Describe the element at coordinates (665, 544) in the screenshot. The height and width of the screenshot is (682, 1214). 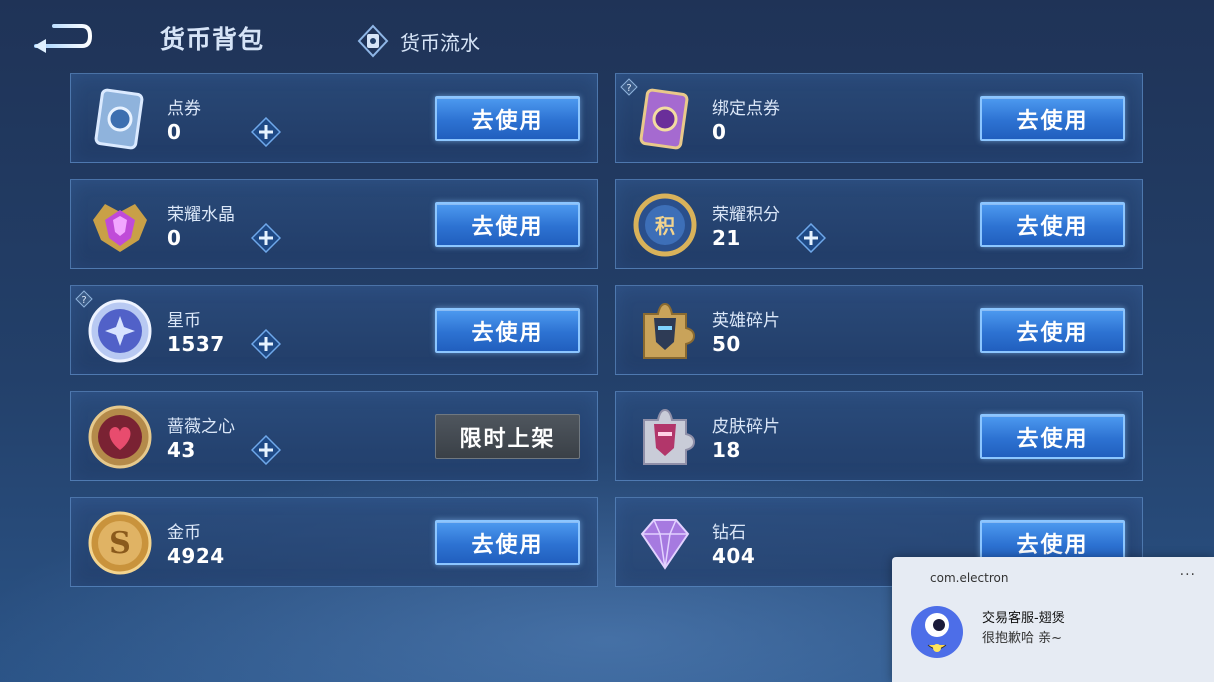
I see `diamond-icon` at that location.